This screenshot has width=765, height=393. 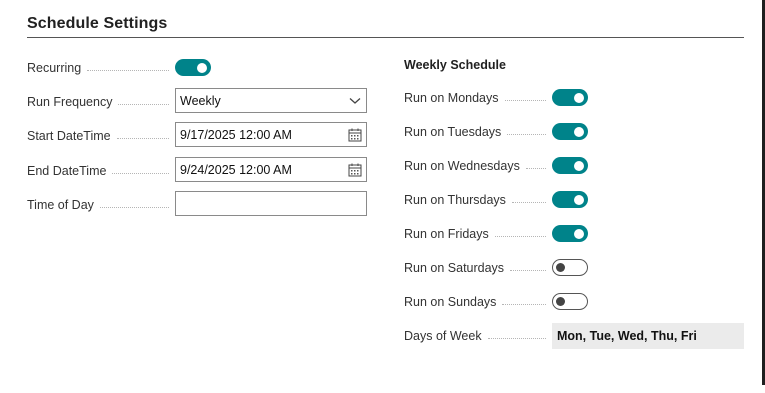 I want to click on section-title: Schedule Settings, so click(x=97, y=23).